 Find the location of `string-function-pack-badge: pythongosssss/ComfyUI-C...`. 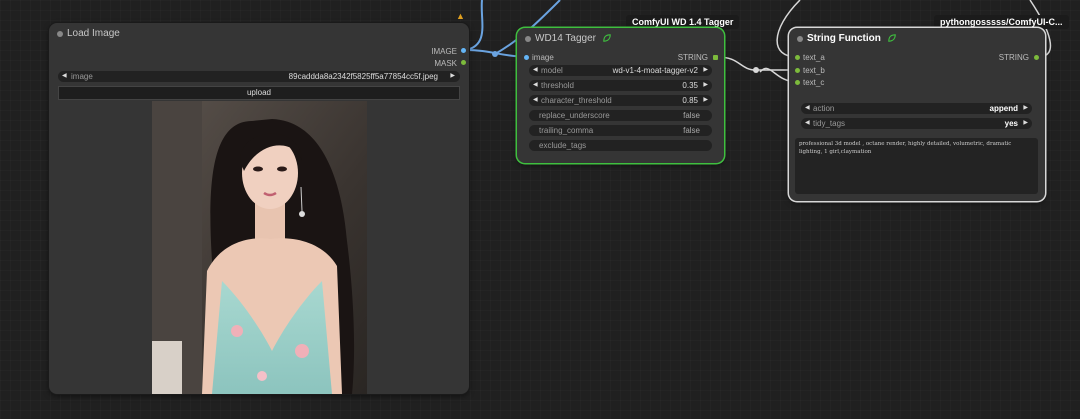

string-function-pack-badge: pythongosssss/ComfyUI-C... is located at coordinates (1001, 22).